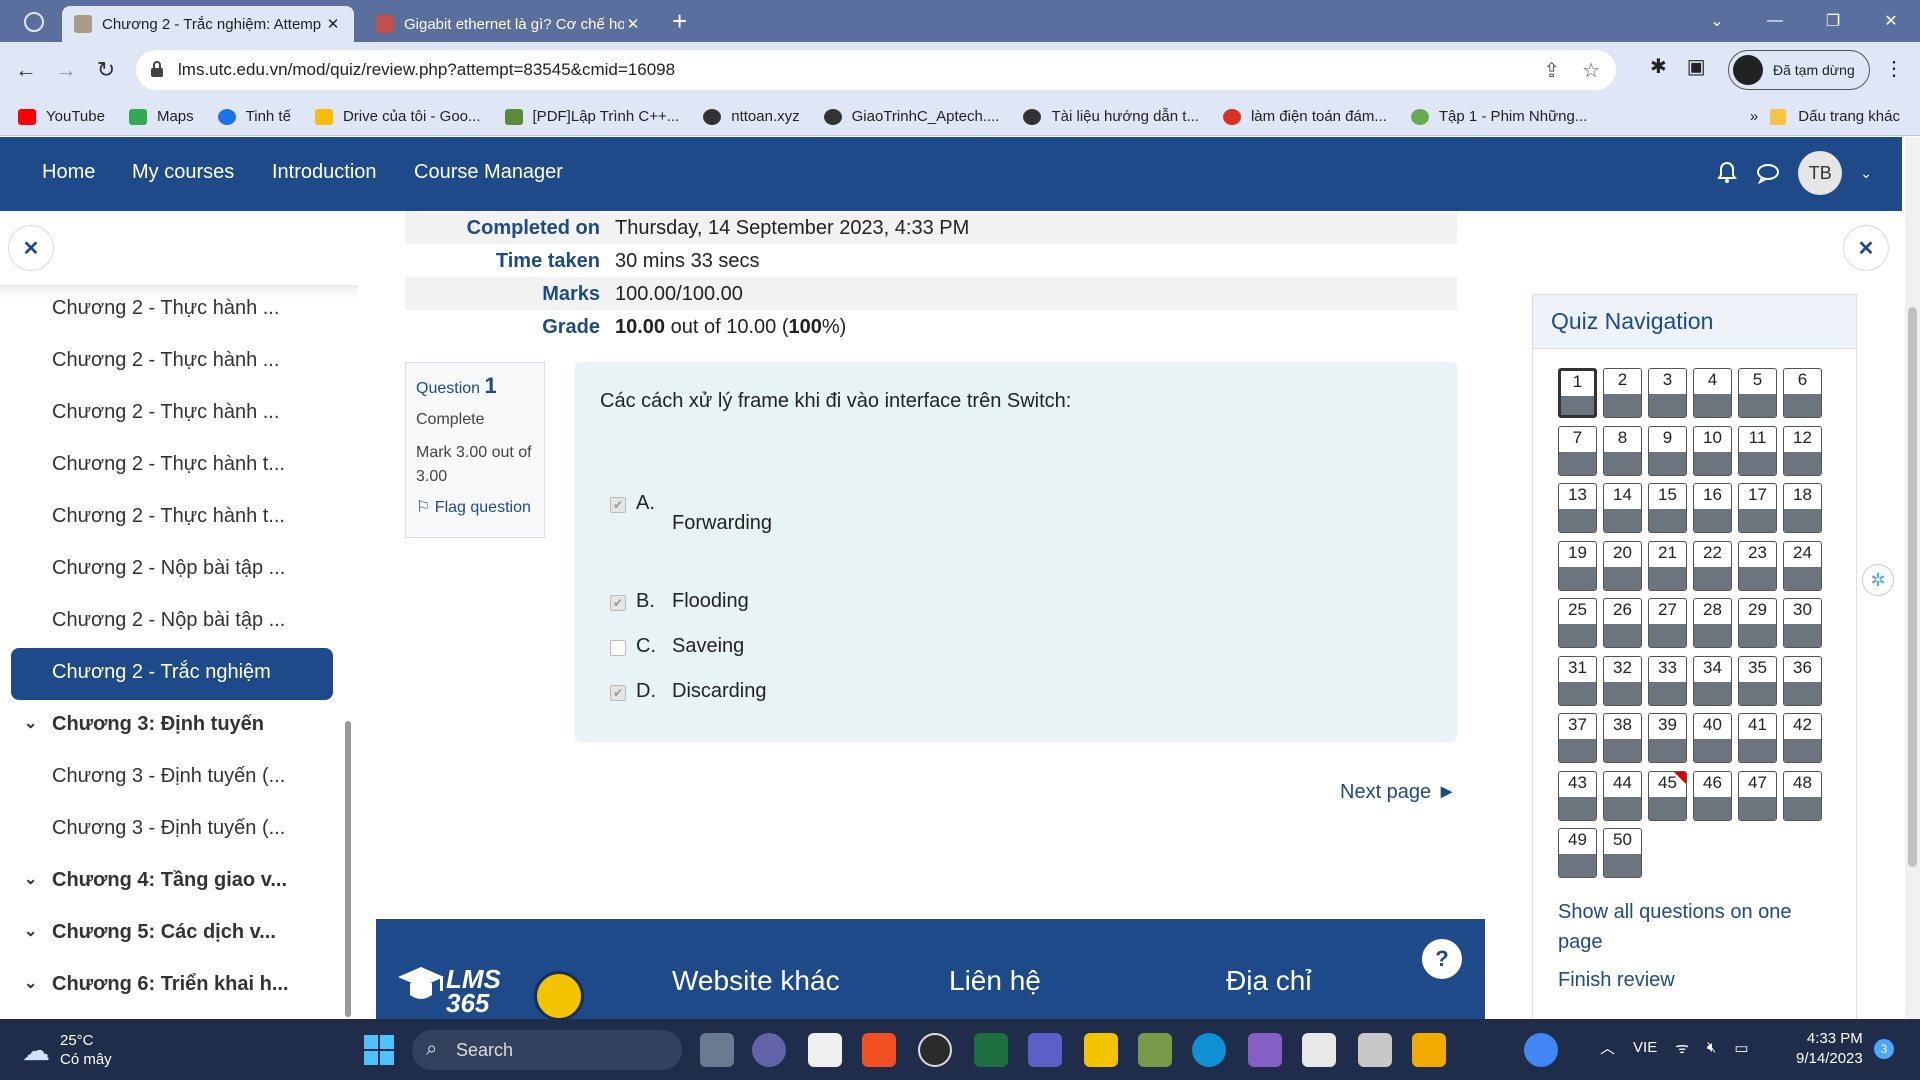  I want to click on quiz-nav-button: 48, so click(1802, 795).